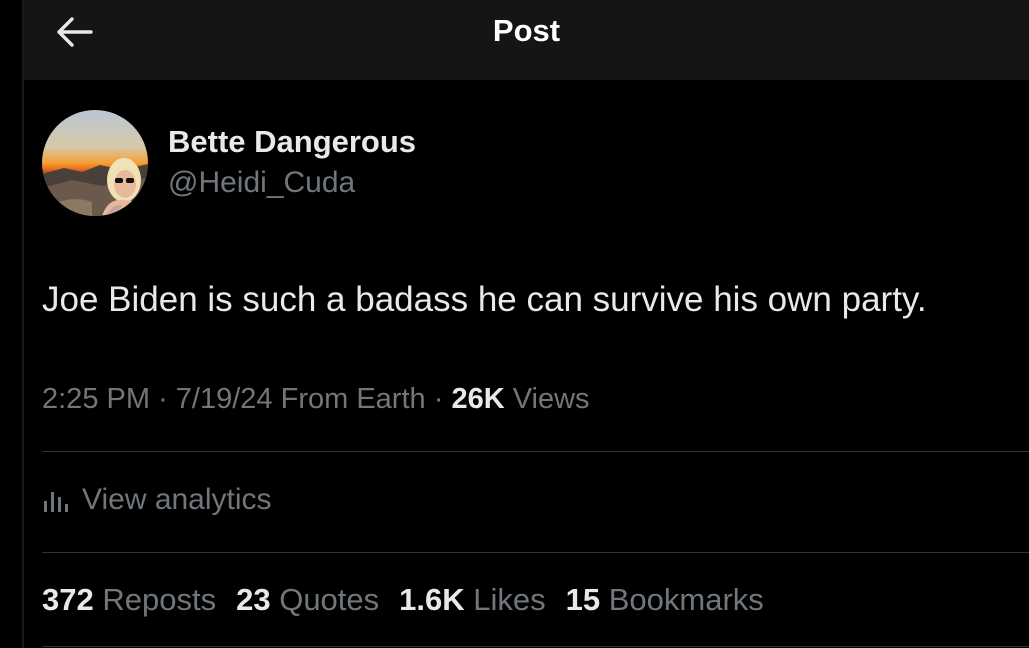 The width and height of the screenshot is (1029, 648). Describe the element at coordinates (23, 324) in the screenshot. I see `column-border` at that location.